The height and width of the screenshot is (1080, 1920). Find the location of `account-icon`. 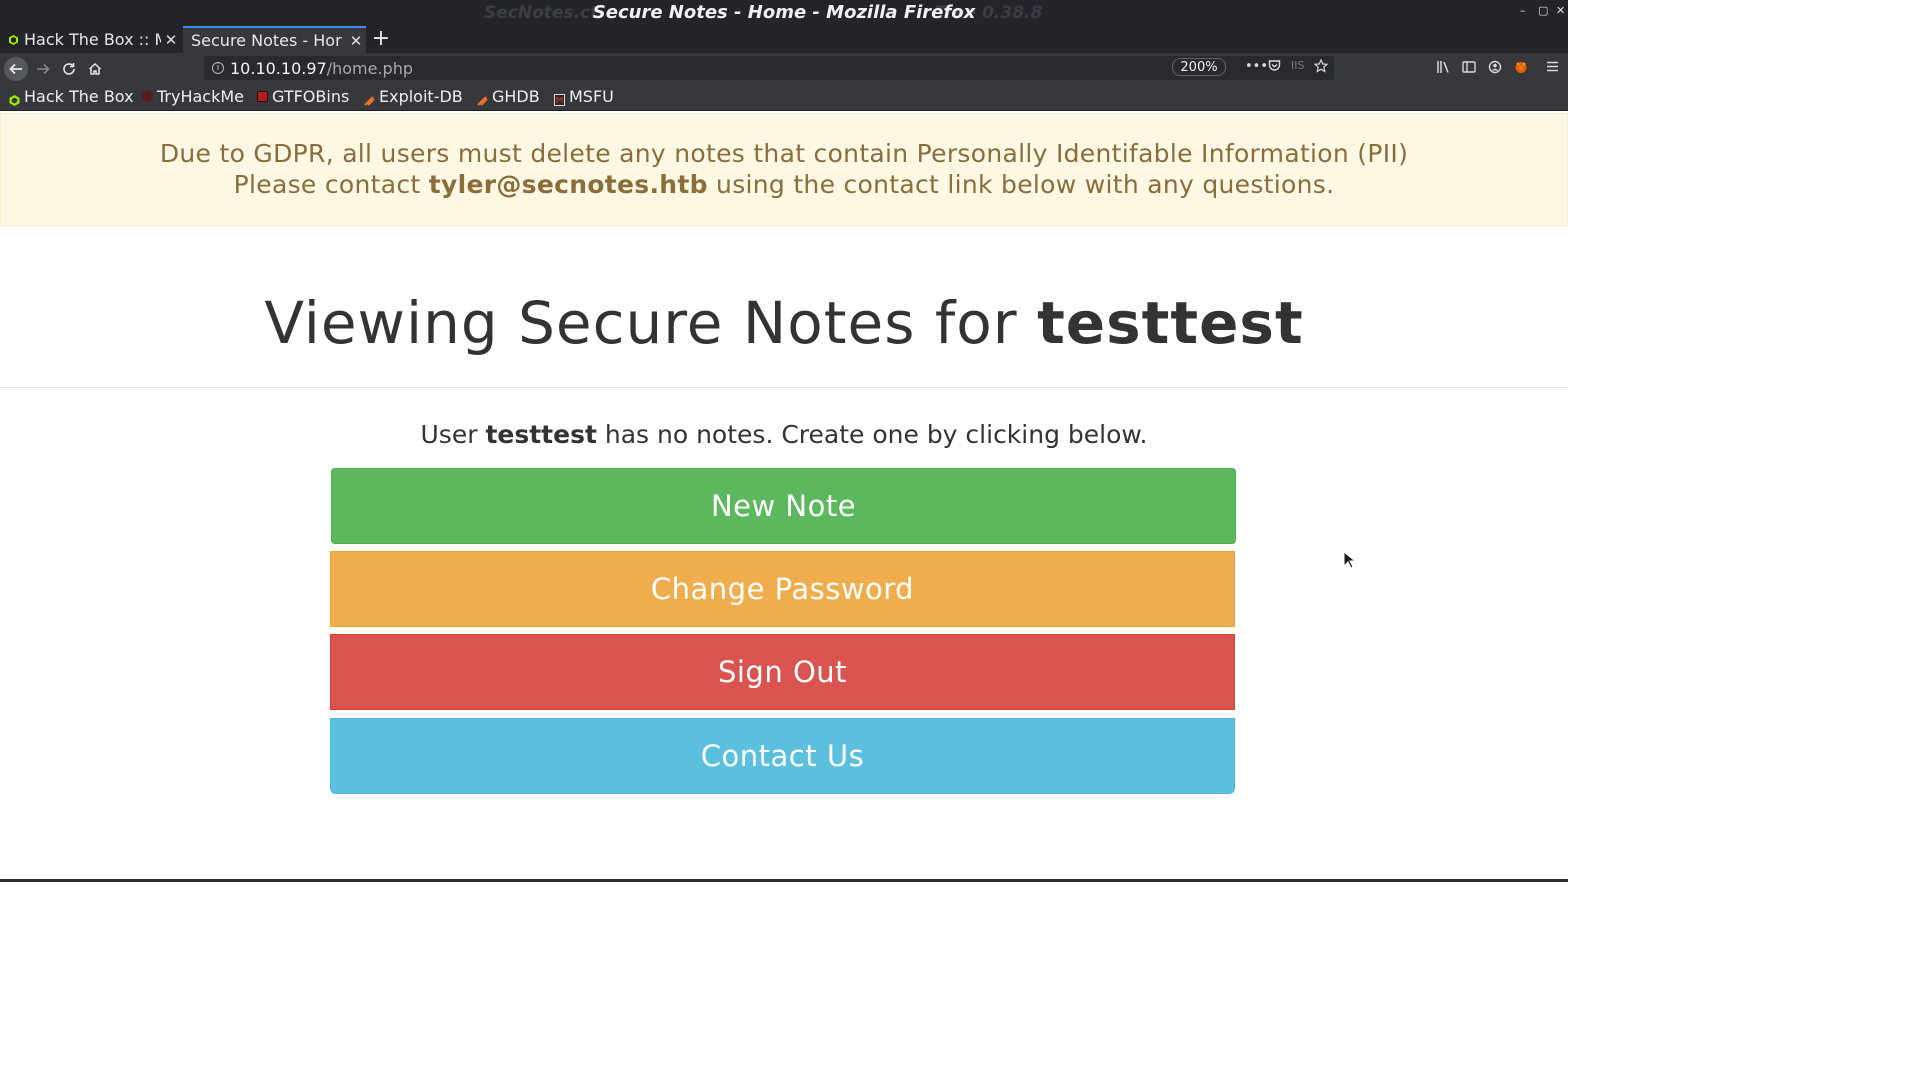

account-icon is located at coordinates (1495, 69).